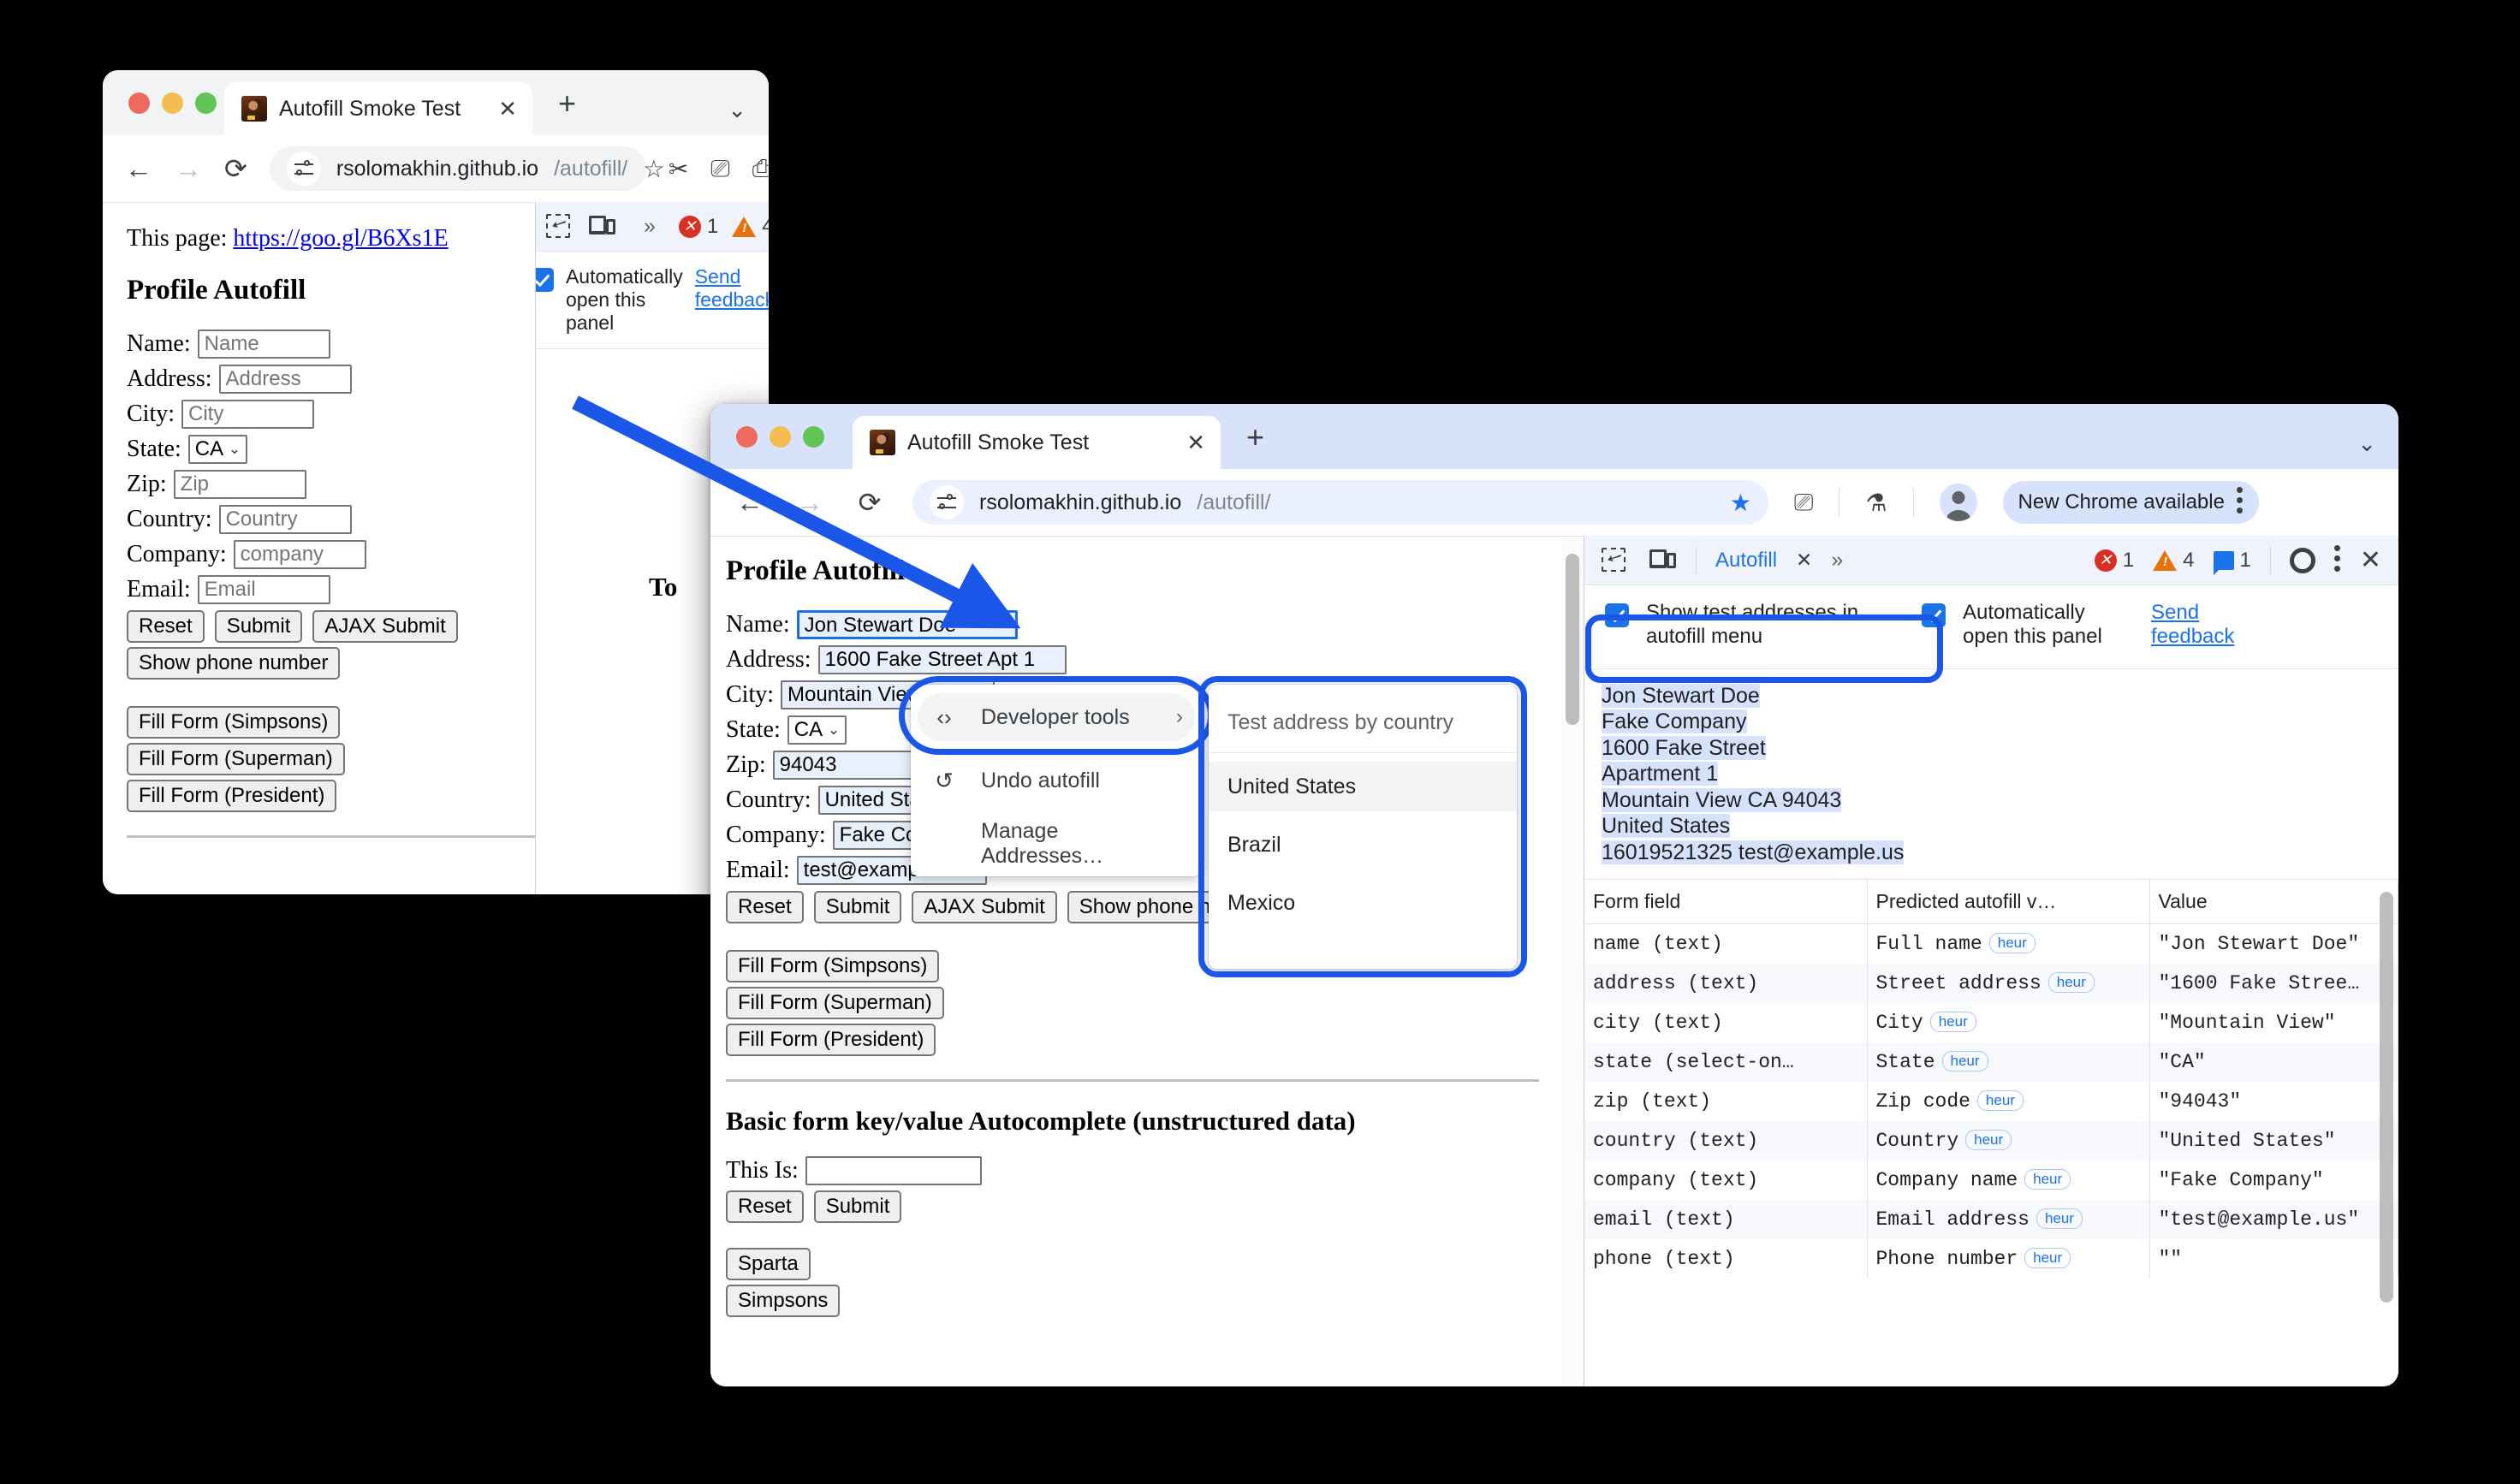 This screenshot has width=2520, height=1484. Describe the element at coordinates (1876, 503) in the screenshot. I see `experiments-flask-icon: ⚗` at that location.